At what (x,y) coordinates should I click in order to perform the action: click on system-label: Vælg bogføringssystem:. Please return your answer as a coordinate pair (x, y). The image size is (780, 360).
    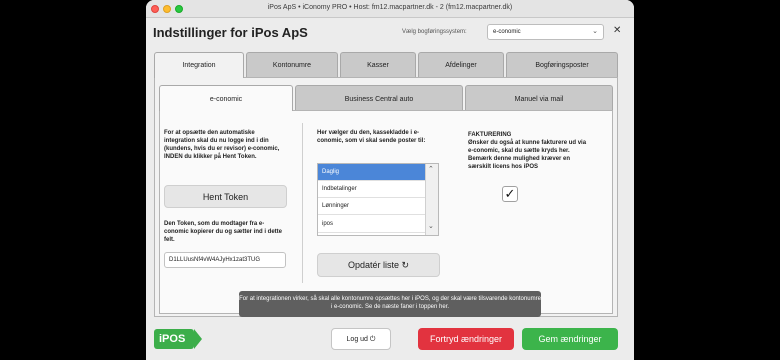
    Looking at the image, I should click on (434, 32).